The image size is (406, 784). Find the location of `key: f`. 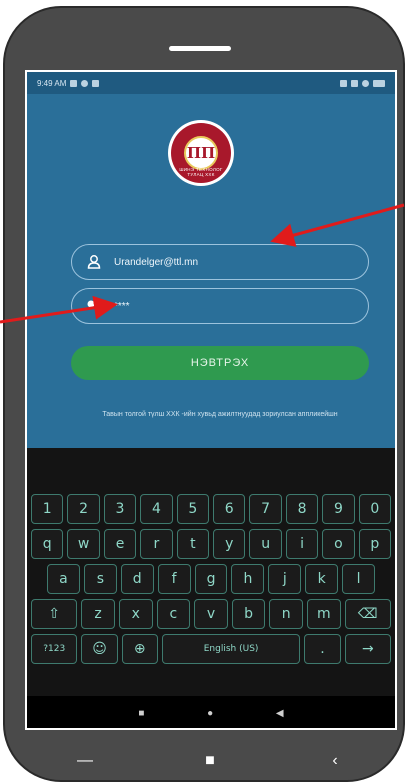

key: f is located at coordinates (174, 579).